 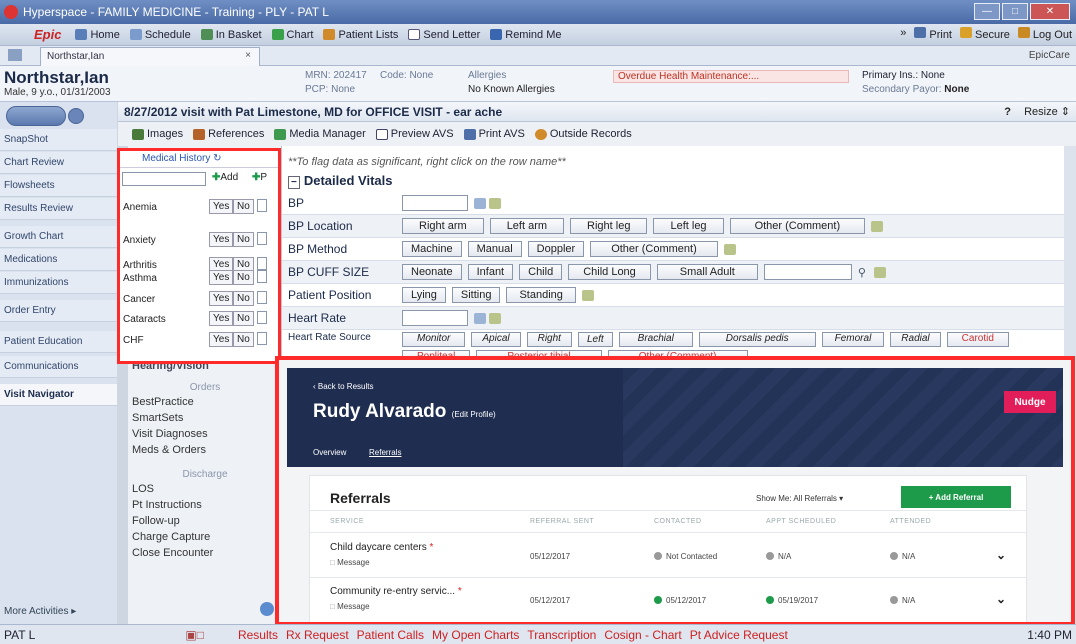 What do you see at coordinates (58, 342) in the screenshot?
I see `nav-patient-education: Patient Education` at bounding box center [58, 342].